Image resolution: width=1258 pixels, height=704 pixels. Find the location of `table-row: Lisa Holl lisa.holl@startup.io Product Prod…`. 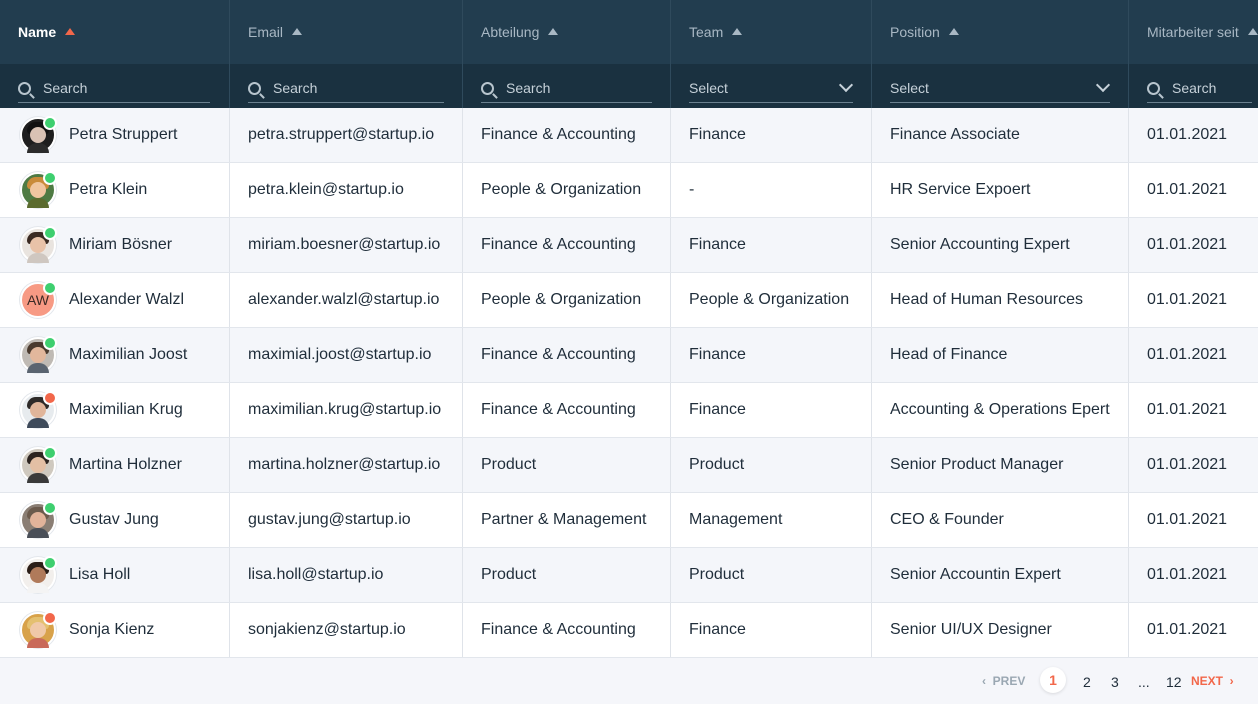

table-row: Lisa Holl lisa.holl@startup.io Product Prod… is located at coordinates (629, 575).